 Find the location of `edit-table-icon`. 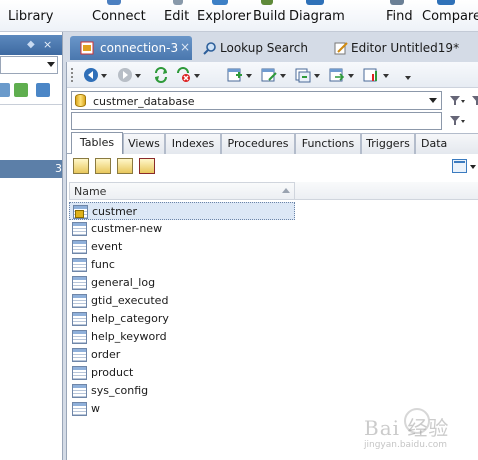

edit-table-icon is located at coordinates (269, 75).